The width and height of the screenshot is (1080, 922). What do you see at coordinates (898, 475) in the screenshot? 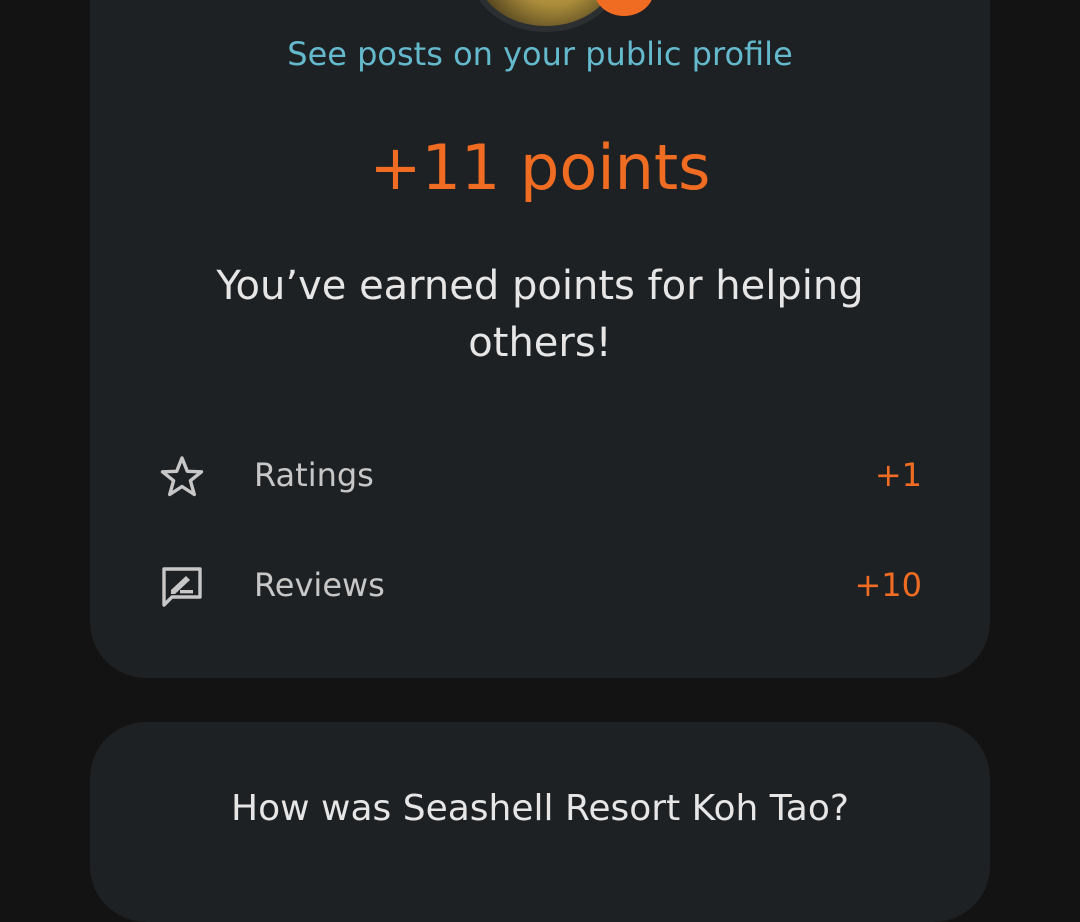
I see `ratings-points: +1` at bounding box center [898, 475].